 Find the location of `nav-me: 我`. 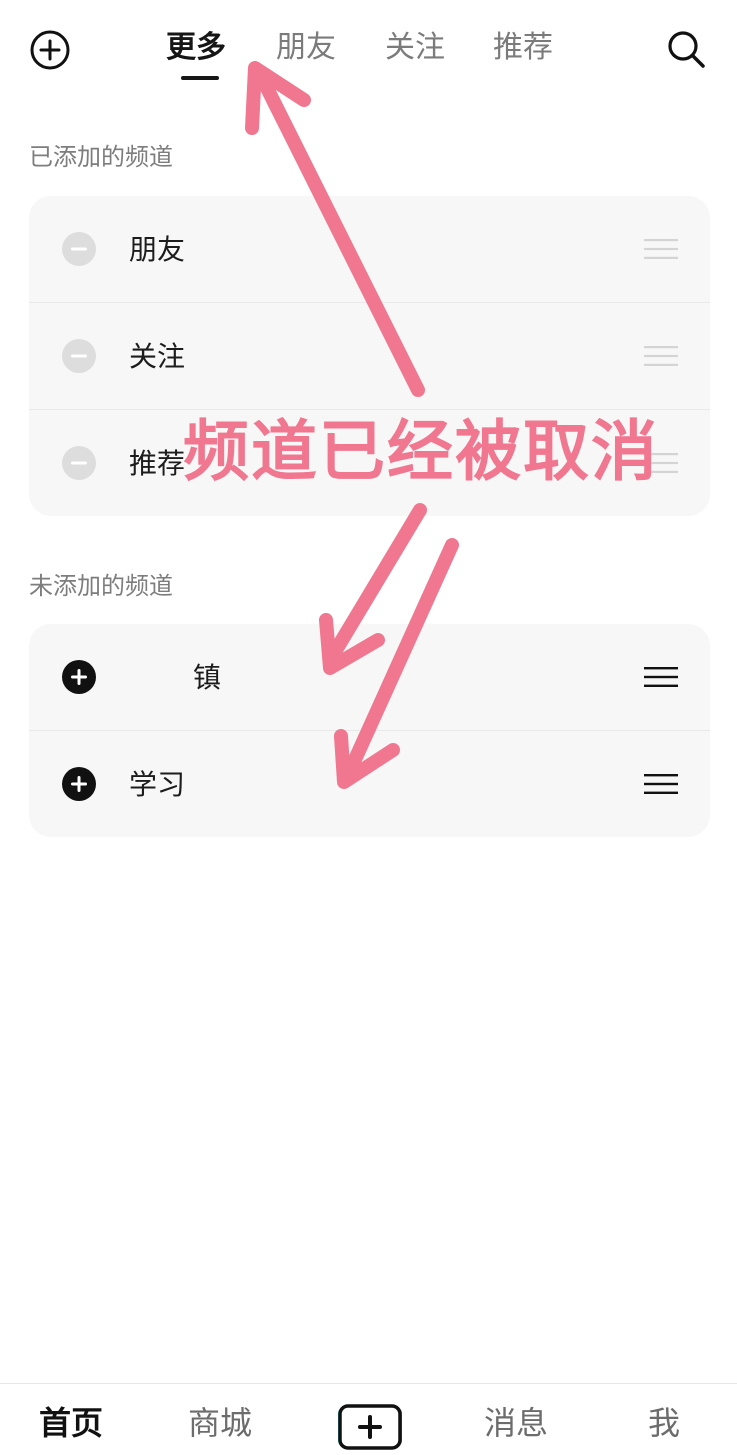

nav-me: 我 is located at coordinates (664, 1423).